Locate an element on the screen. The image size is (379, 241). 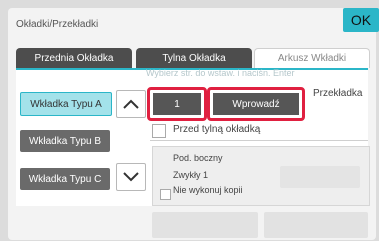
no-copy-label: Nie wykonuj kopii is located at coordinates (208, 190).